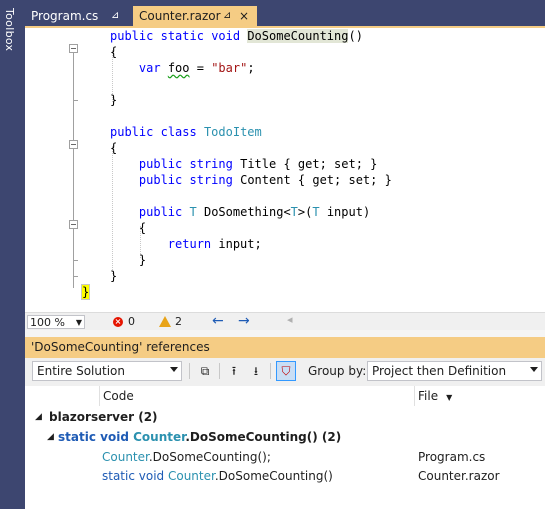 Image resolution: width=545 pixels, height=509 pixels. What do you see at coordinates (244, 321) in the screenshot?
I see `arrow-right-icon: →` at bounding box center [244, 321].